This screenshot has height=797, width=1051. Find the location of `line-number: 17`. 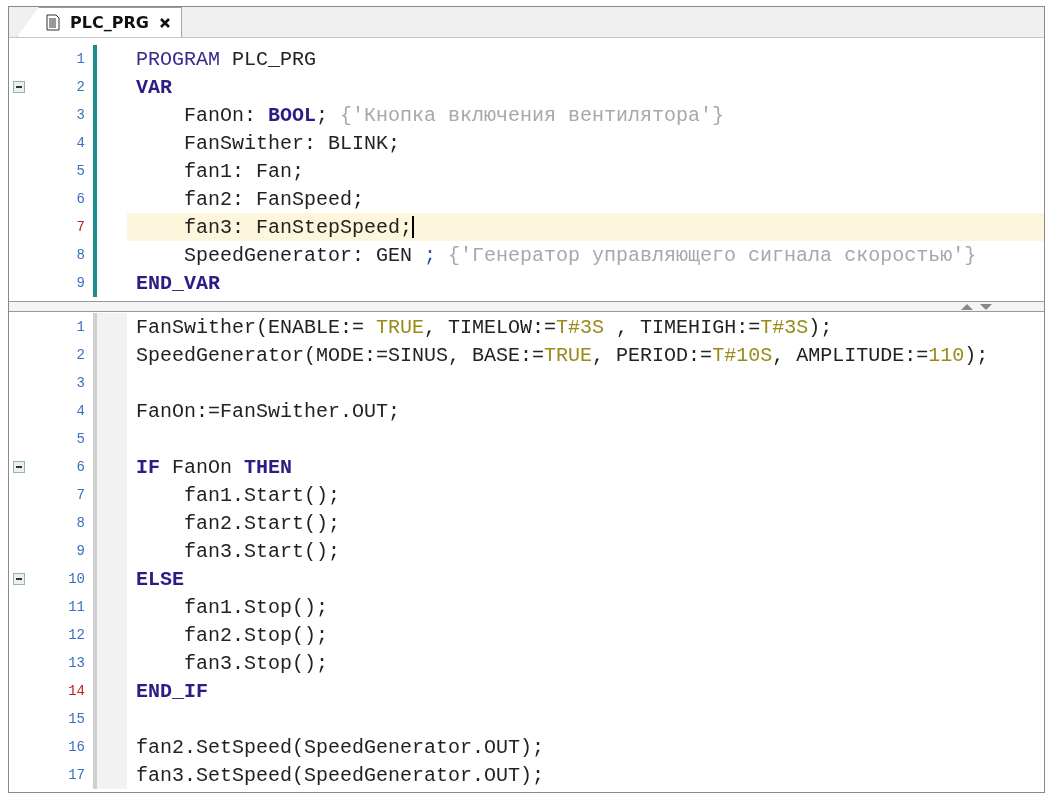

line-number: 17 is located at coordinates (76, 775).